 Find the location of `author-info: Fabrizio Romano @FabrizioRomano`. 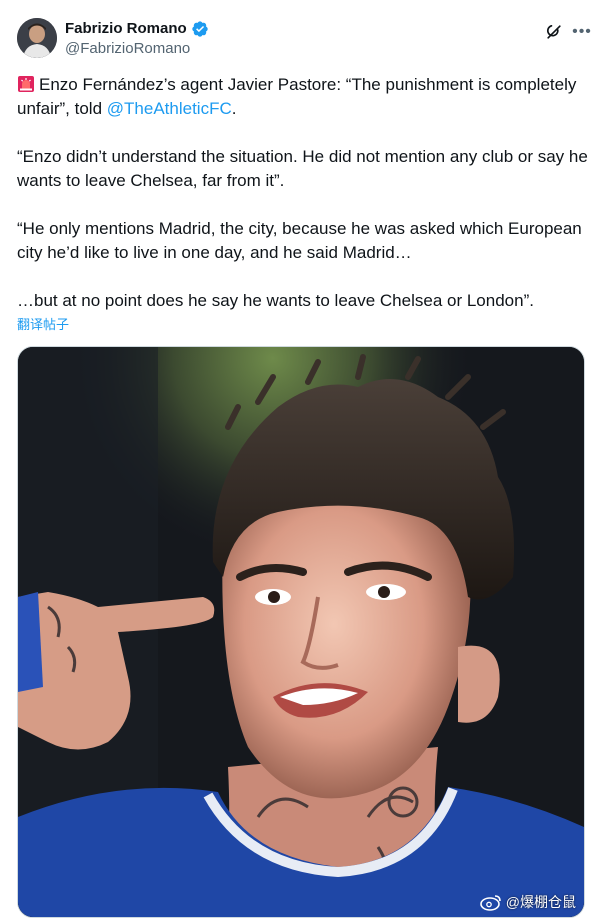

author-info: Fabrizio Romano @FabrizioRomano is located at coordinates (137, 39).